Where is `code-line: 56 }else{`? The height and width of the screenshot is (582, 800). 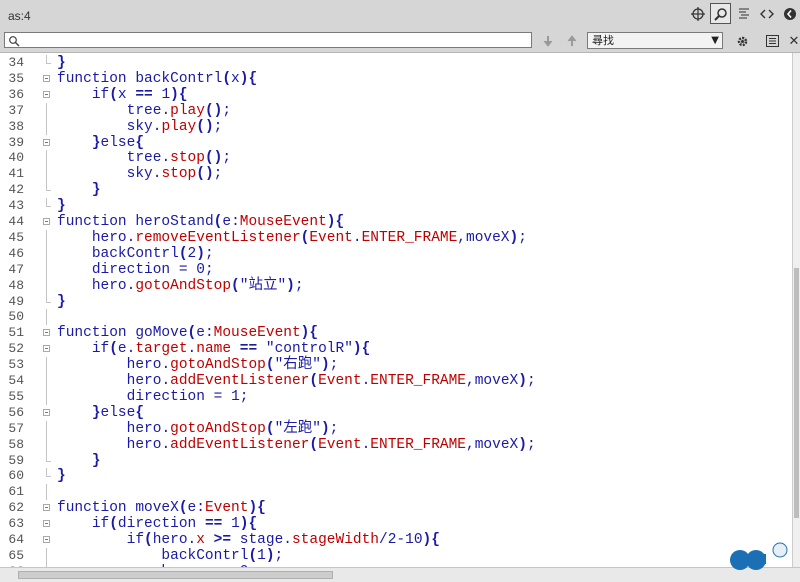
code-line: 56 }else{ is located at coordinates (396, 413).